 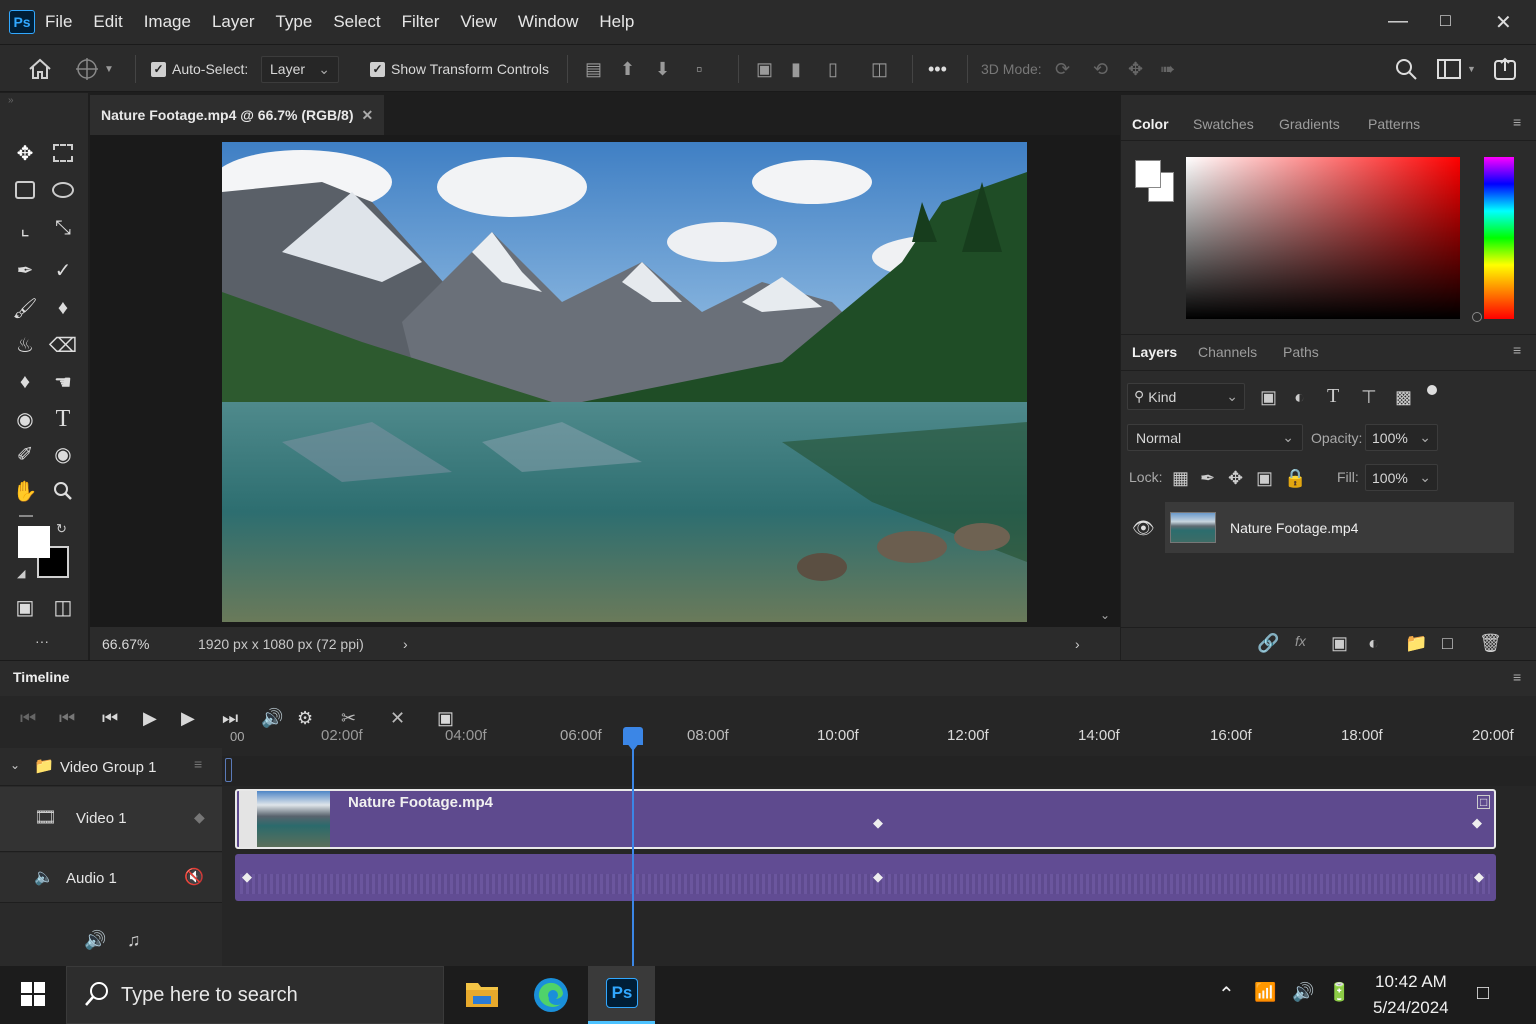 What do you see at coordinates (1339, 643) in the screenshot?
I see `add-mask-icon: ▣` at bounding box center [1339, 643].